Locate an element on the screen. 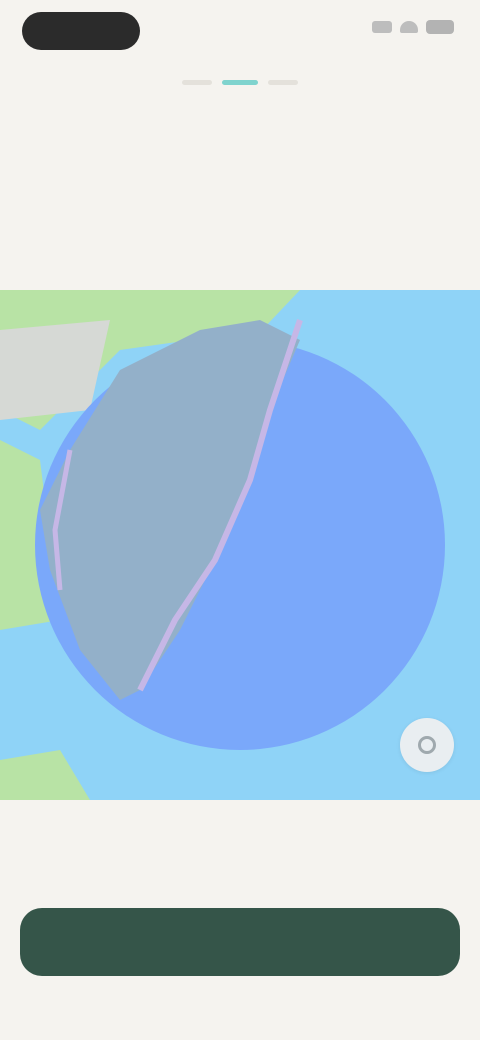 Image resolution: width=480 pixels, height=1040 pixels. recenter-button is located at coordinates (427, 745).